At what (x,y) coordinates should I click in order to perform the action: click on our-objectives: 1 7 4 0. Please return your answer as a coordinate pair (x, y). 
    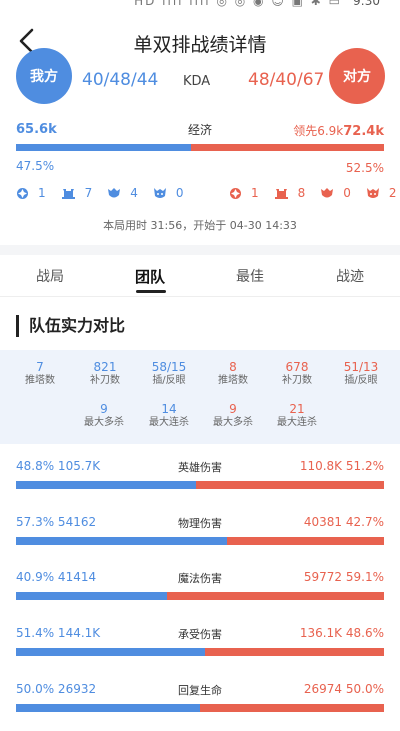
    Looking at the image, I should click on (107, 193).